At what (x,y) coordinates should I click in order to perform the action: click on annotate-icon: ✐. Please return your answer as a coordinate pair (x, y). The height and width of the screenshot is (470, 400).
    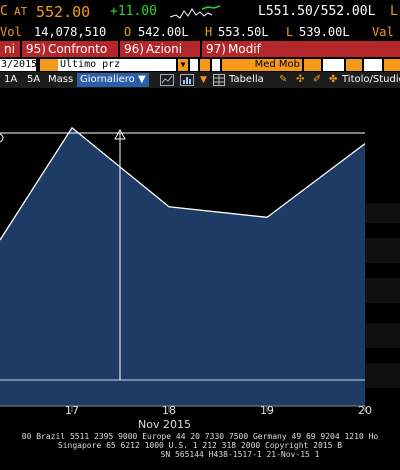
    Looking at the image, I should click on (317, 80).